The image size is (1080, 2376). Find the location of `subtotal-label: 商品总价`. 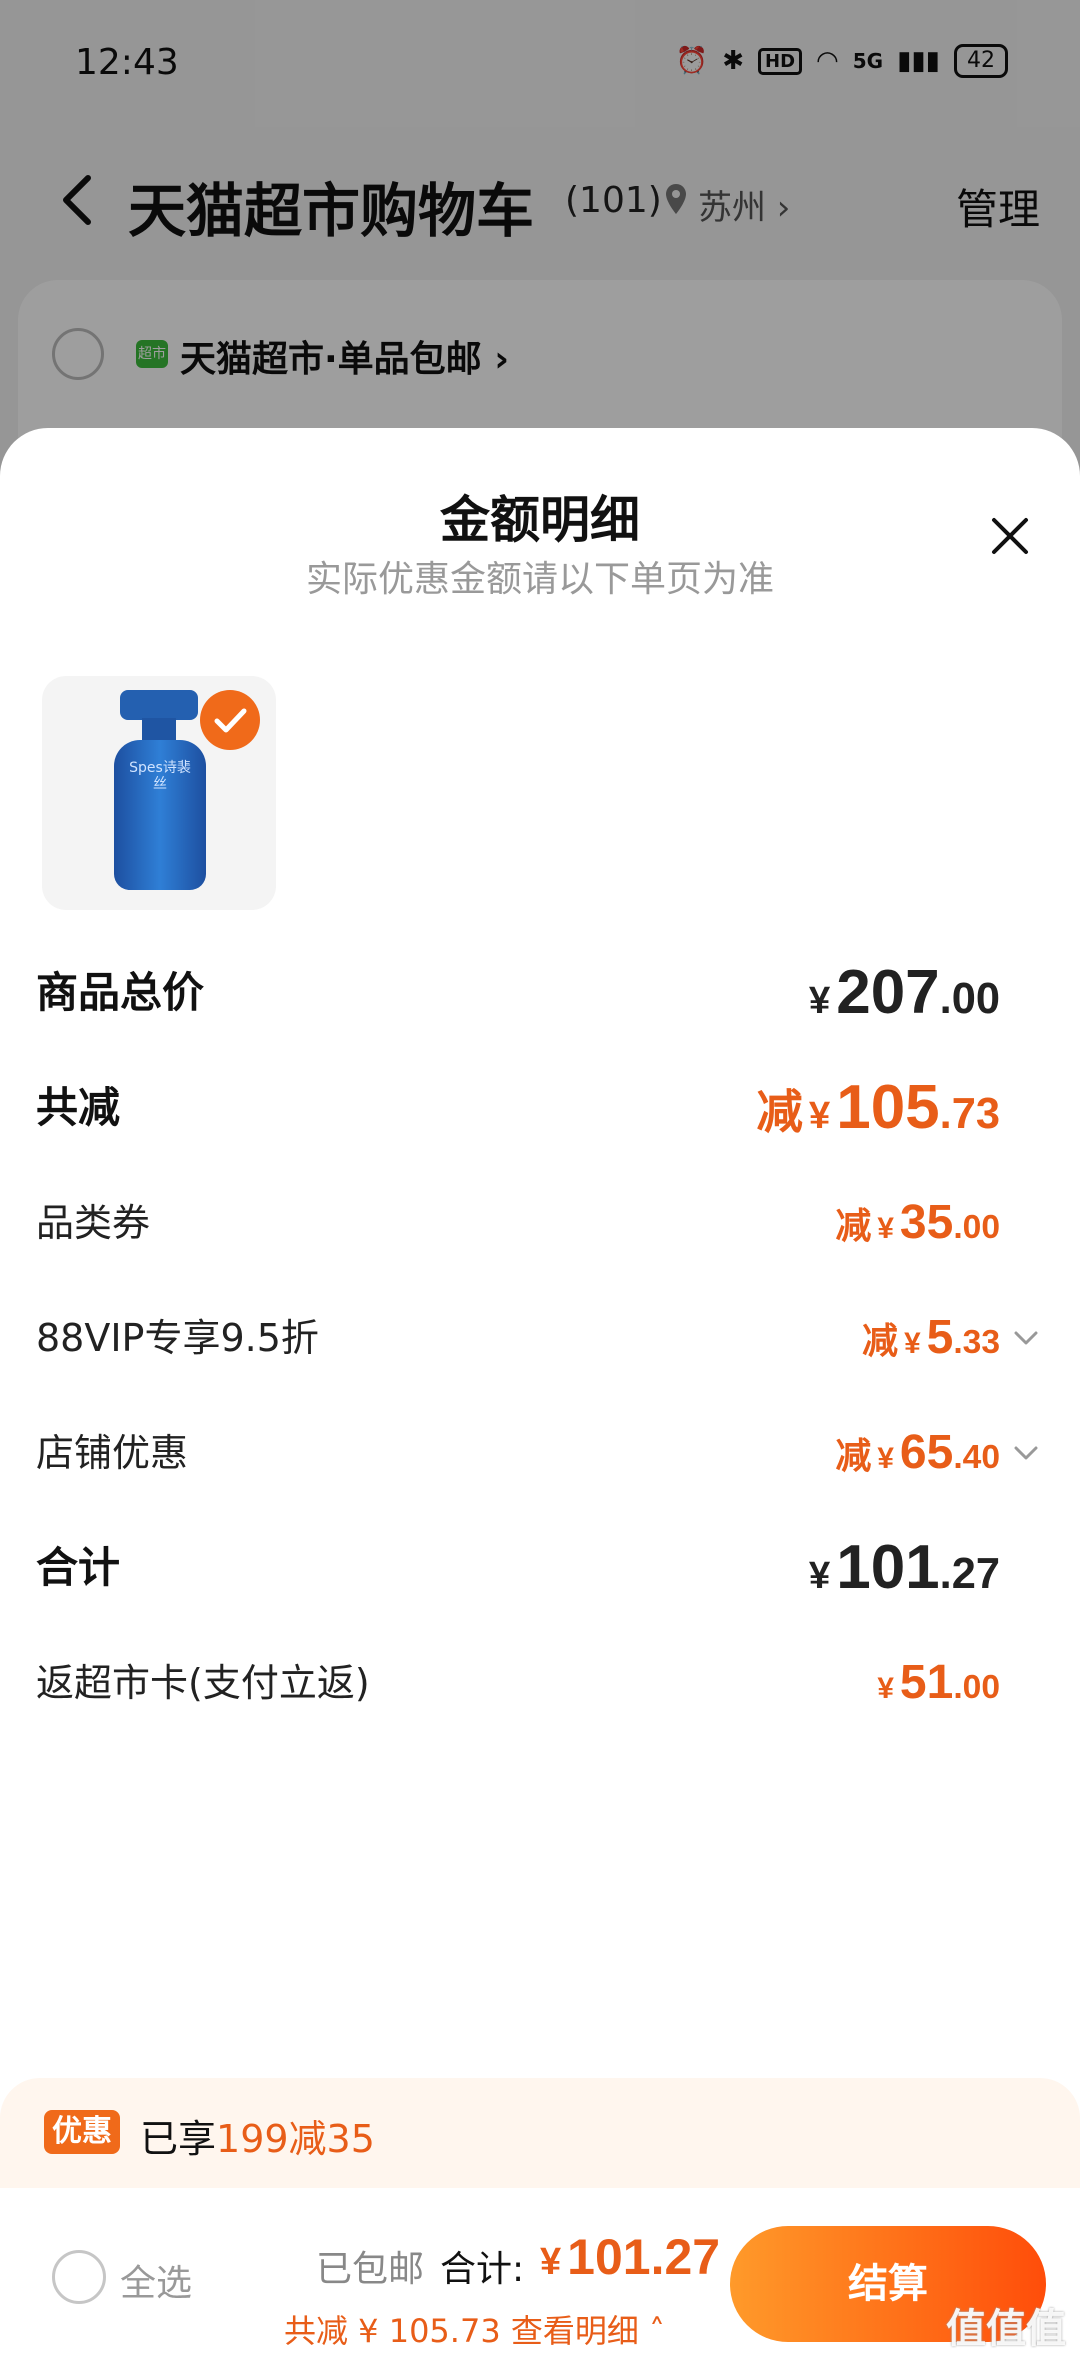

subtotal-label: 商品总价 is located at coordinates (120, 992).